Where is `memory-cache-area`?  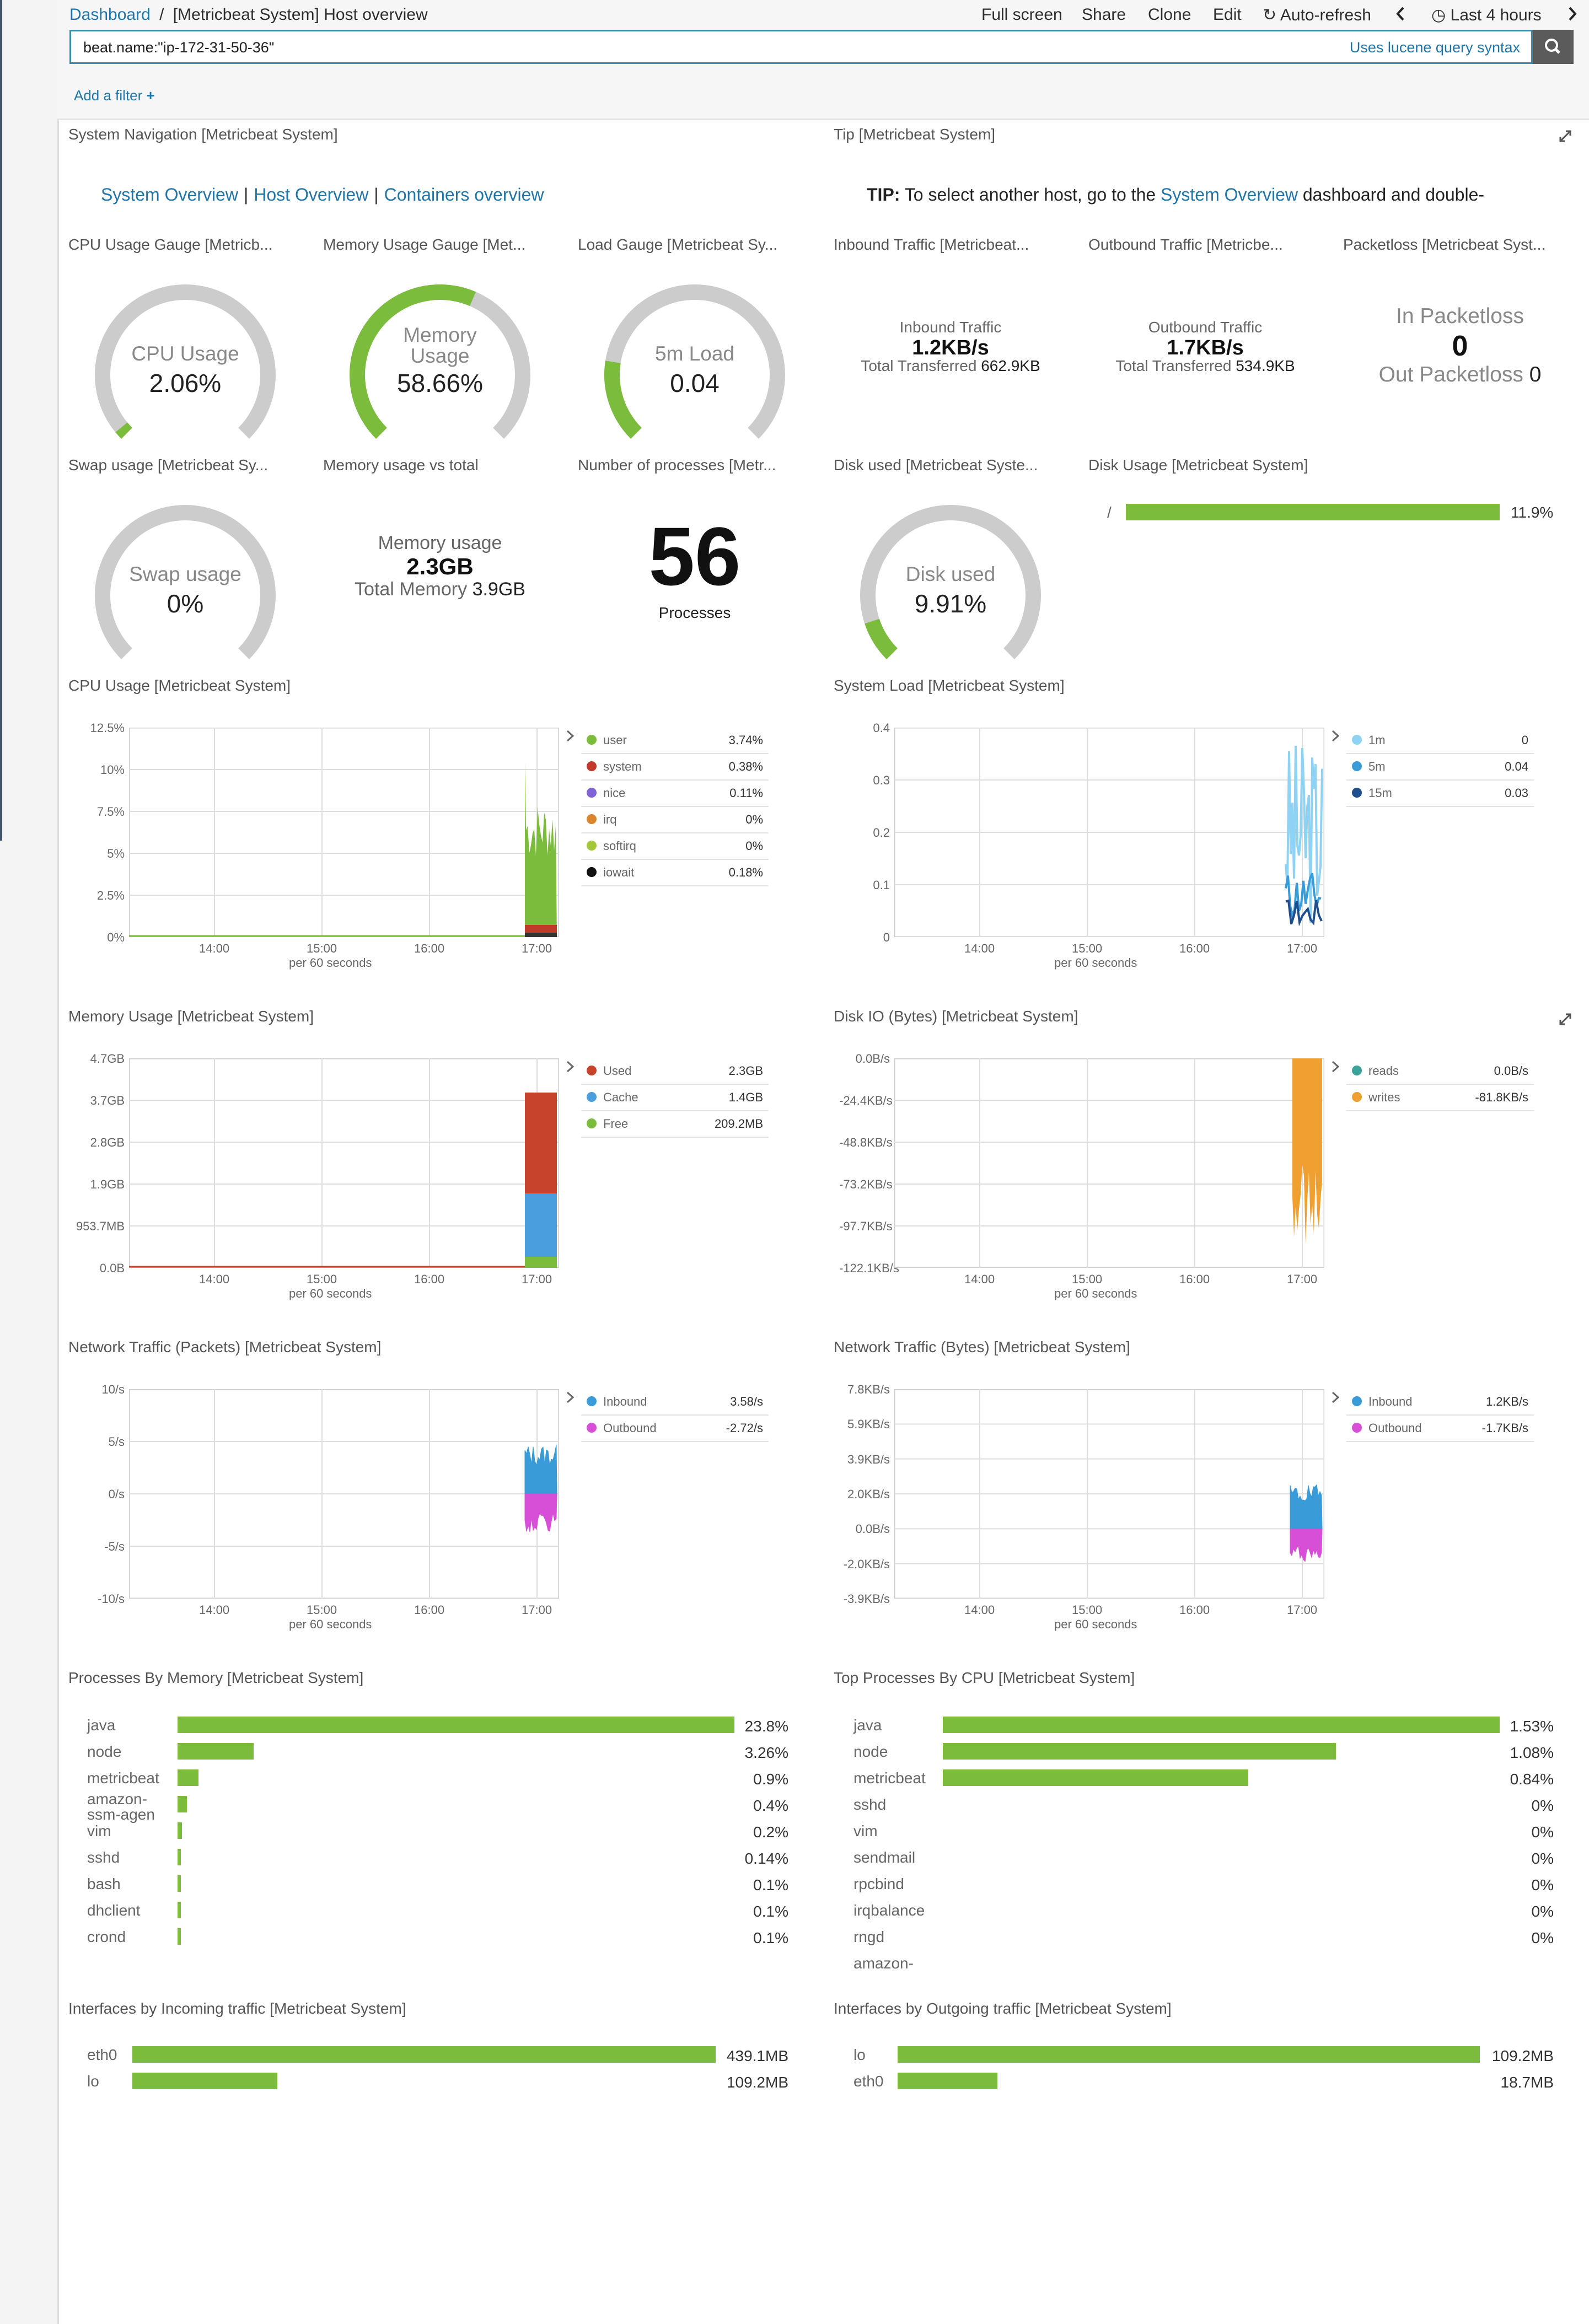 memory-cache-area is located at coordinates (541, 1225).